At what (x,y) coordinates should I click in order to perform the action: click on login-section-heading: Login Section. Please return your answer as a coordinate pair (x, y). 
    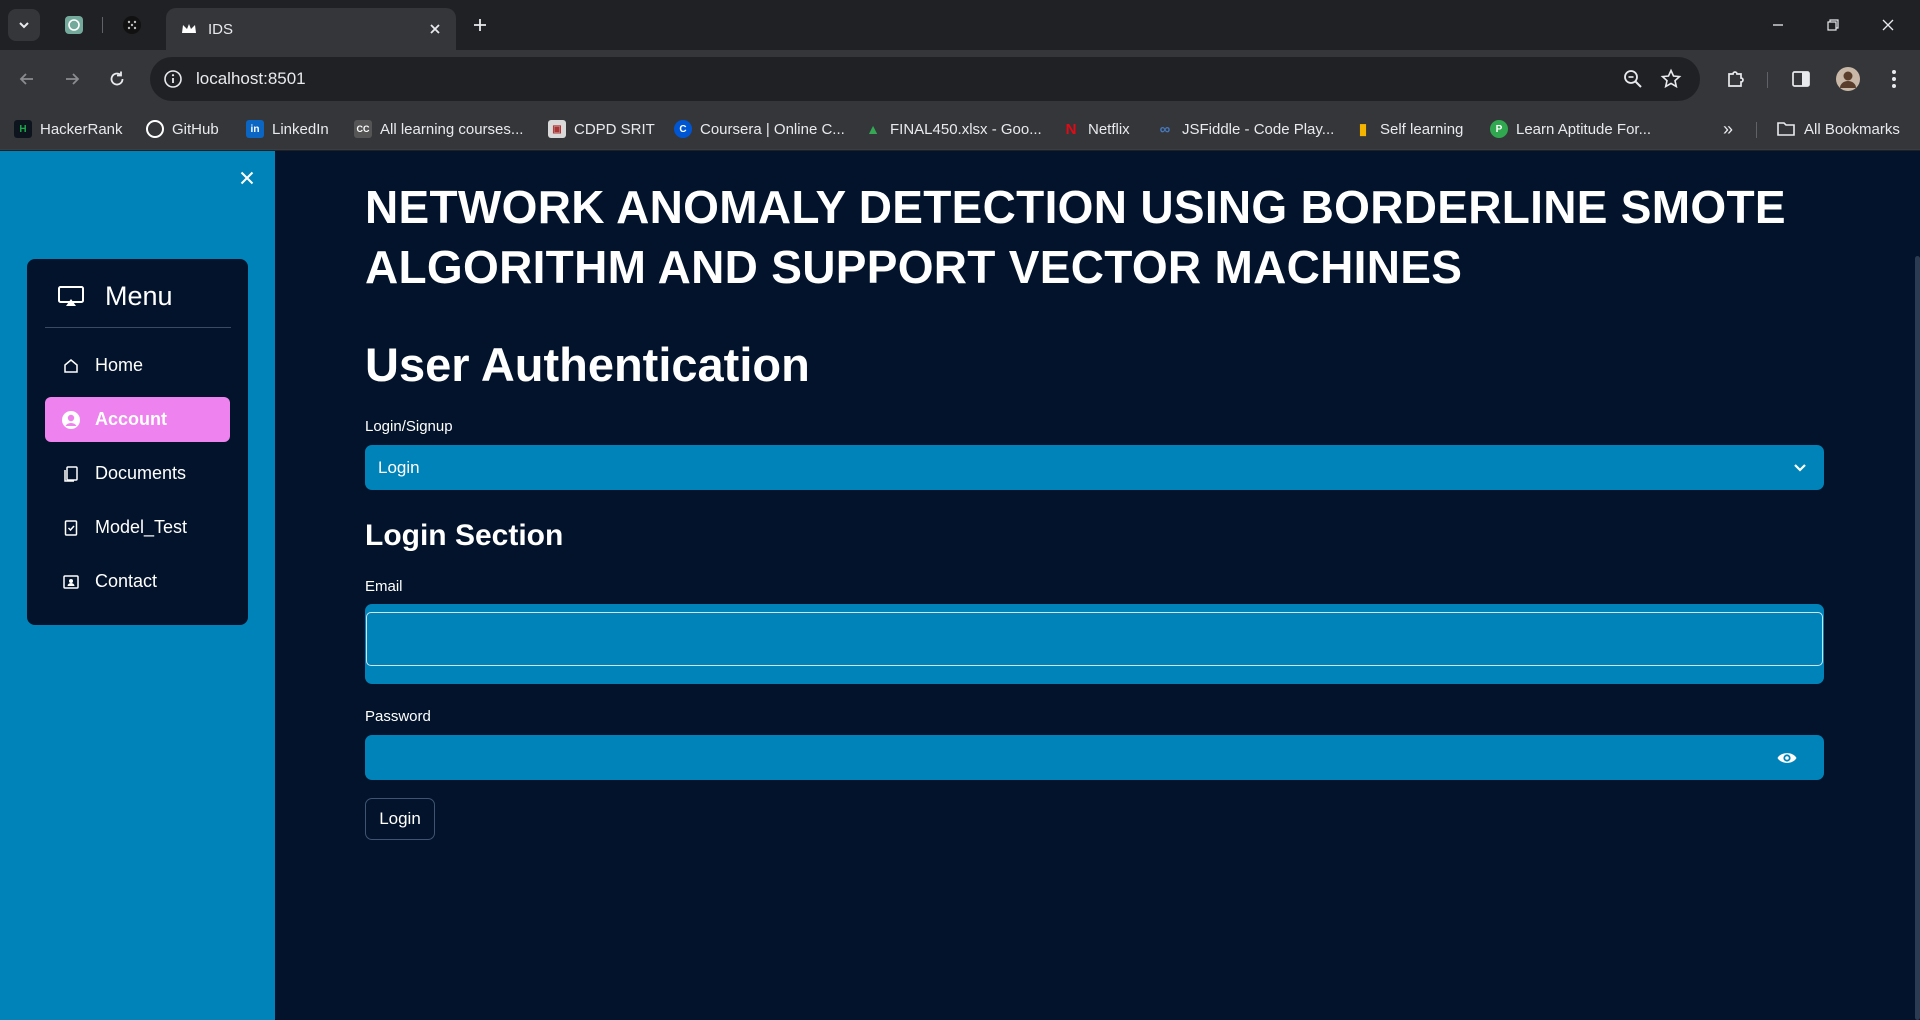
    Looking at the image, I should click on (464, 535).